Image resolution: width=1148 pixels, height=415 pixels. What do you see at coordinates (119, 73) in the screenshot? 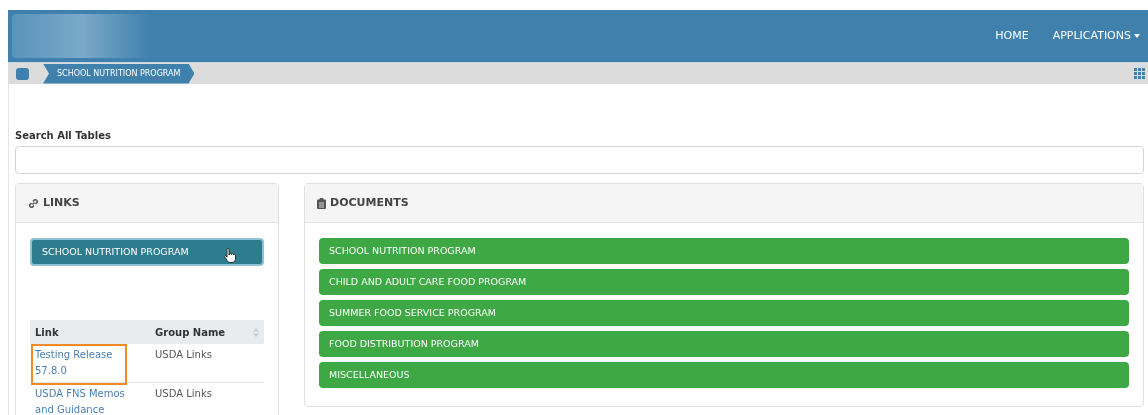
I see `breadcrumb-item: SCHOOL NUTRITION PROGRAM` at bounding box center [119, 73].